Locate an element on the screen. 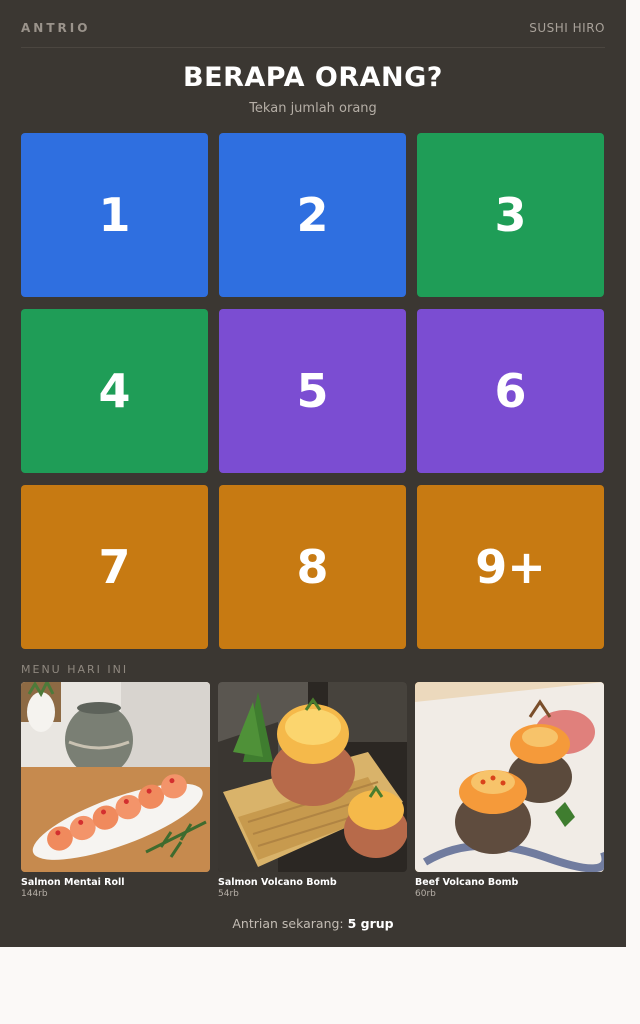 Image resolution: width=640 pixels, height=1024 pixels. party-size-3-button: 3 is located at coordinates (510, 215).